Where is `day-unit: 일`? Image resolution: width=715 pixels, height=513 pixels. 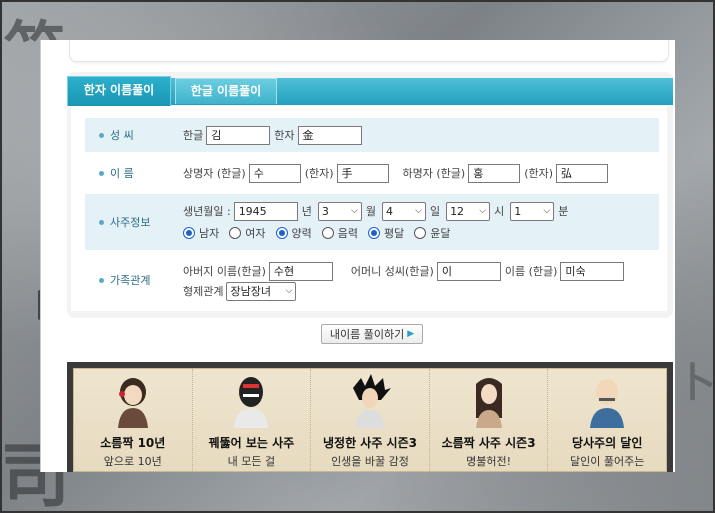
day-unit: 일 is located at coordinates (435, 211).